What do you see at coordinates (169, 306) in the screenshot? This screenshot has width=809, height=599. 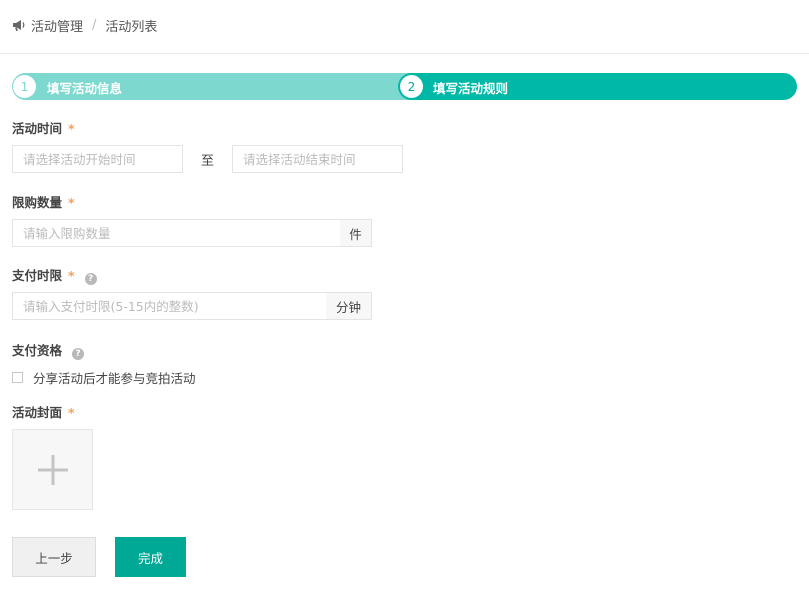 I see `pay-limit-input` at bounding box center [169, 306].